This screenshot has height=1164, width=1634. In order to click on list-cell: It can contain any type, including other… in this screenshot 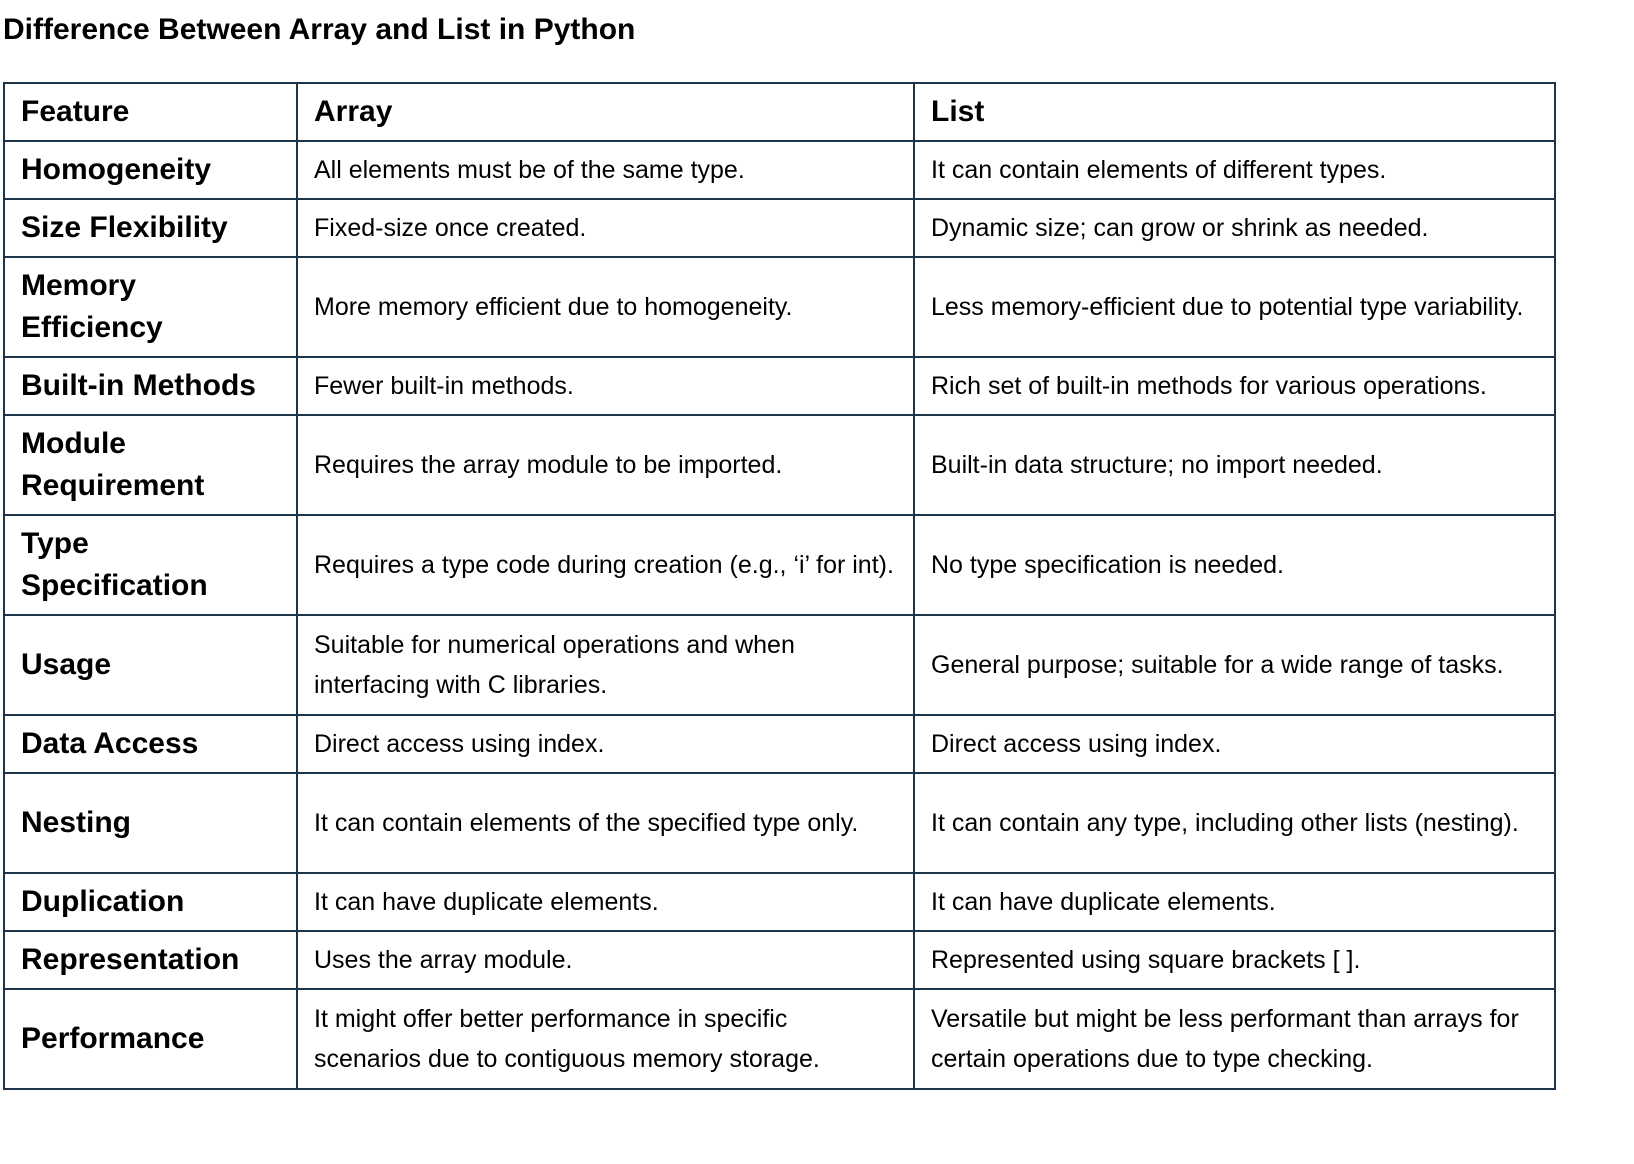, I will do `click(1234, 823)`.